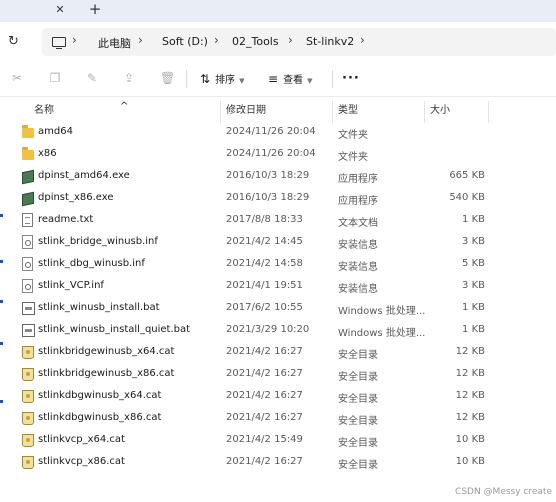 The height and width of the screenshot is (502, 556). I want to click on rename-icon: ✎, so click(92, 78).